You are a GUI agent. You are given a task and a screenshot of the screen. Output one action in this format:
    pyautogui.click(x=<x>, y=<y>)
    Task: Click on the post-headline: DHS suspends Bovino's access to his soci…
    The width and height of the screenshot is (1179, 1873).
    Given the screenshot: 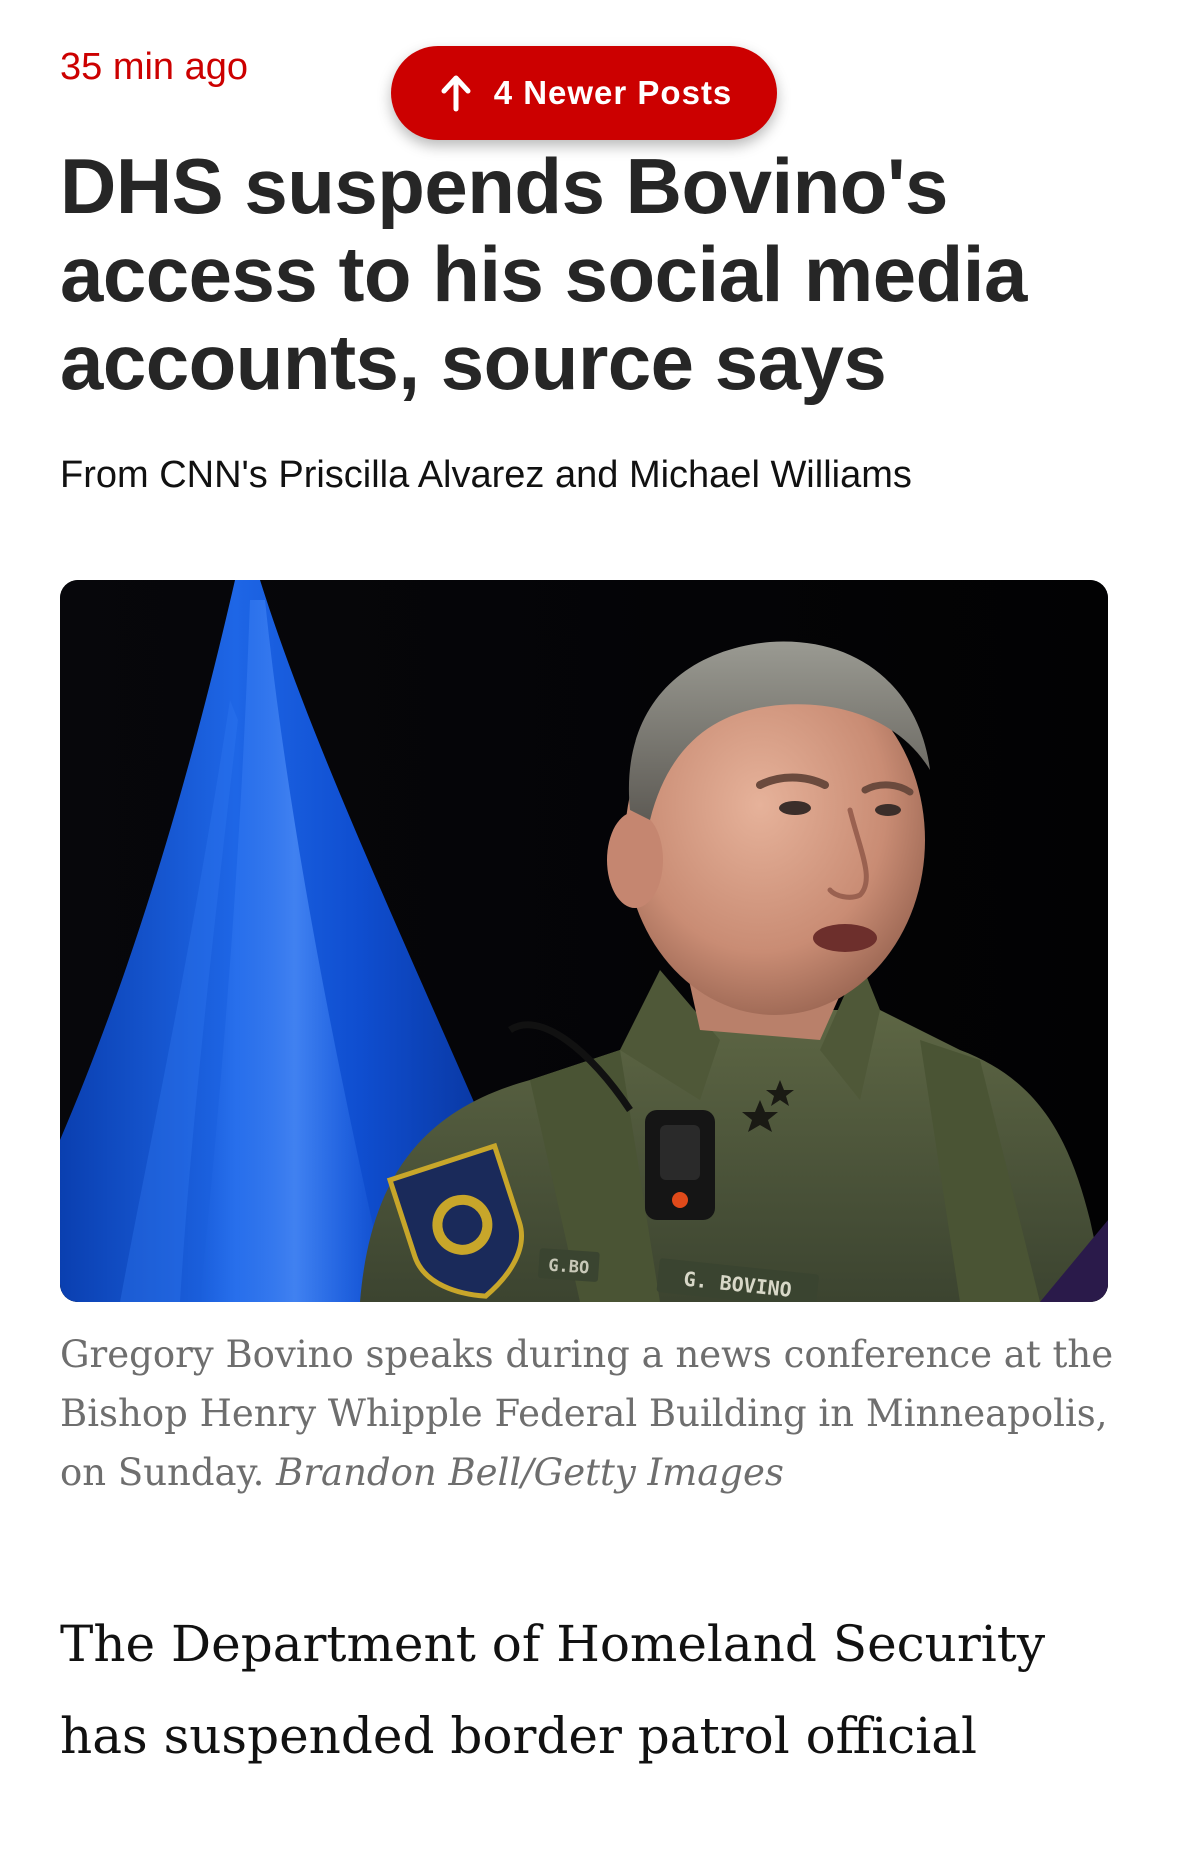 What is the action you would take?
    pyautogui.click(x=590, y=274)
    